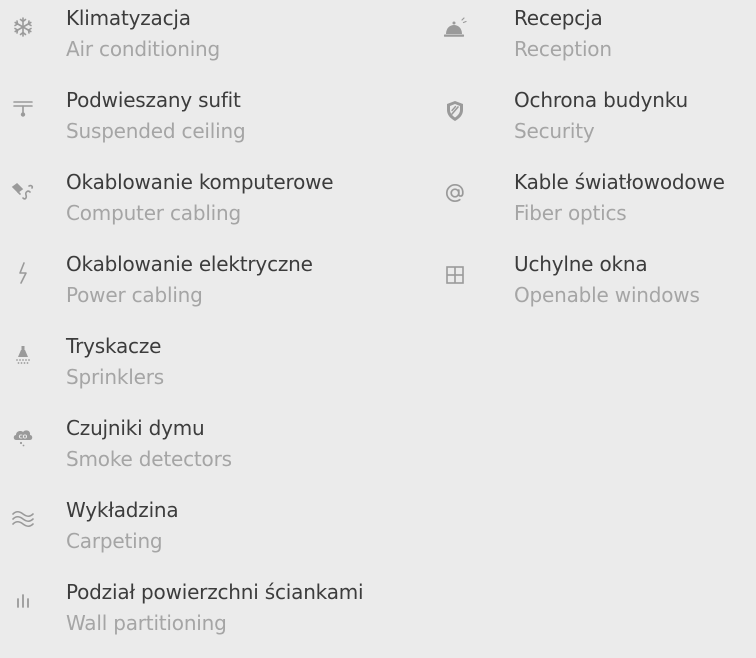 Image resolution: width=756 pixels, height=658 pixels. I want to click on amenity-computer-cabling: Okablowanie komputerowe Computer cabling, so click(220, 207).